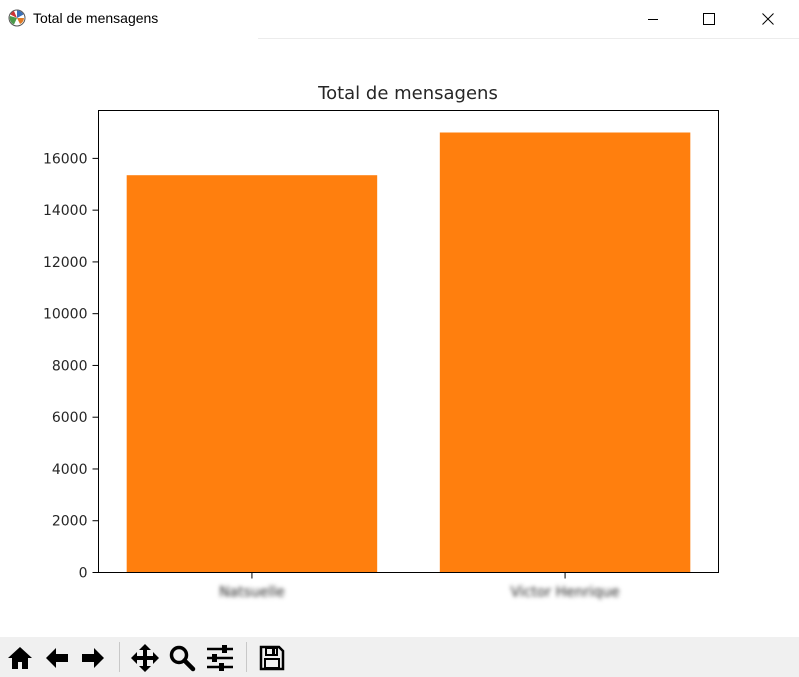 The width and height of the screenshot is (799, 677). I want to click on x-axis-ticks: Natsuelle Victor Henrique, so click(419, 586).